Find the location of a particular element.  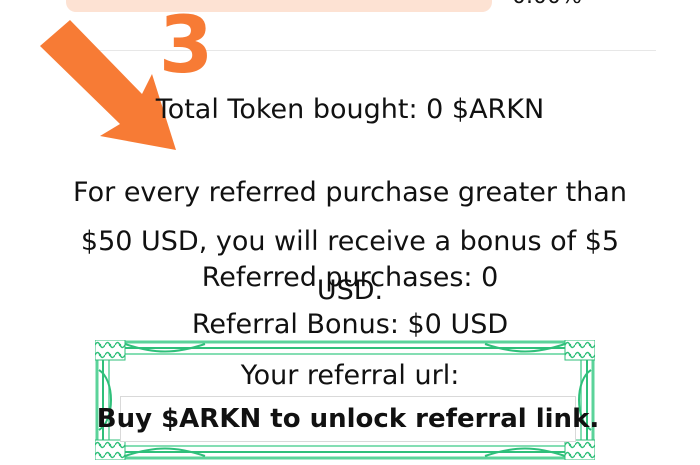

annotation-step-number: 3 is located at coordinates (186, 42).